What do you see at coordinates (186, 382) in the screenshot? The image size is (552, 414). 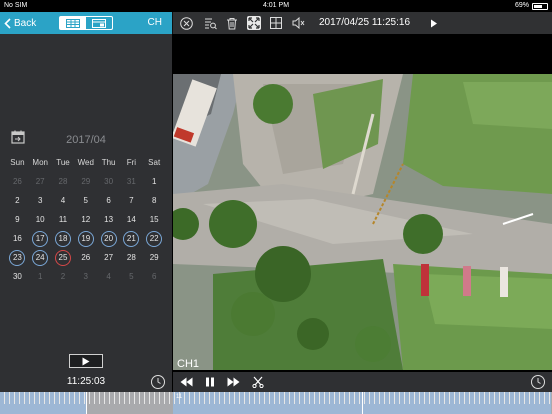 I see `rewind-icon` at bounding box center [186, 382].